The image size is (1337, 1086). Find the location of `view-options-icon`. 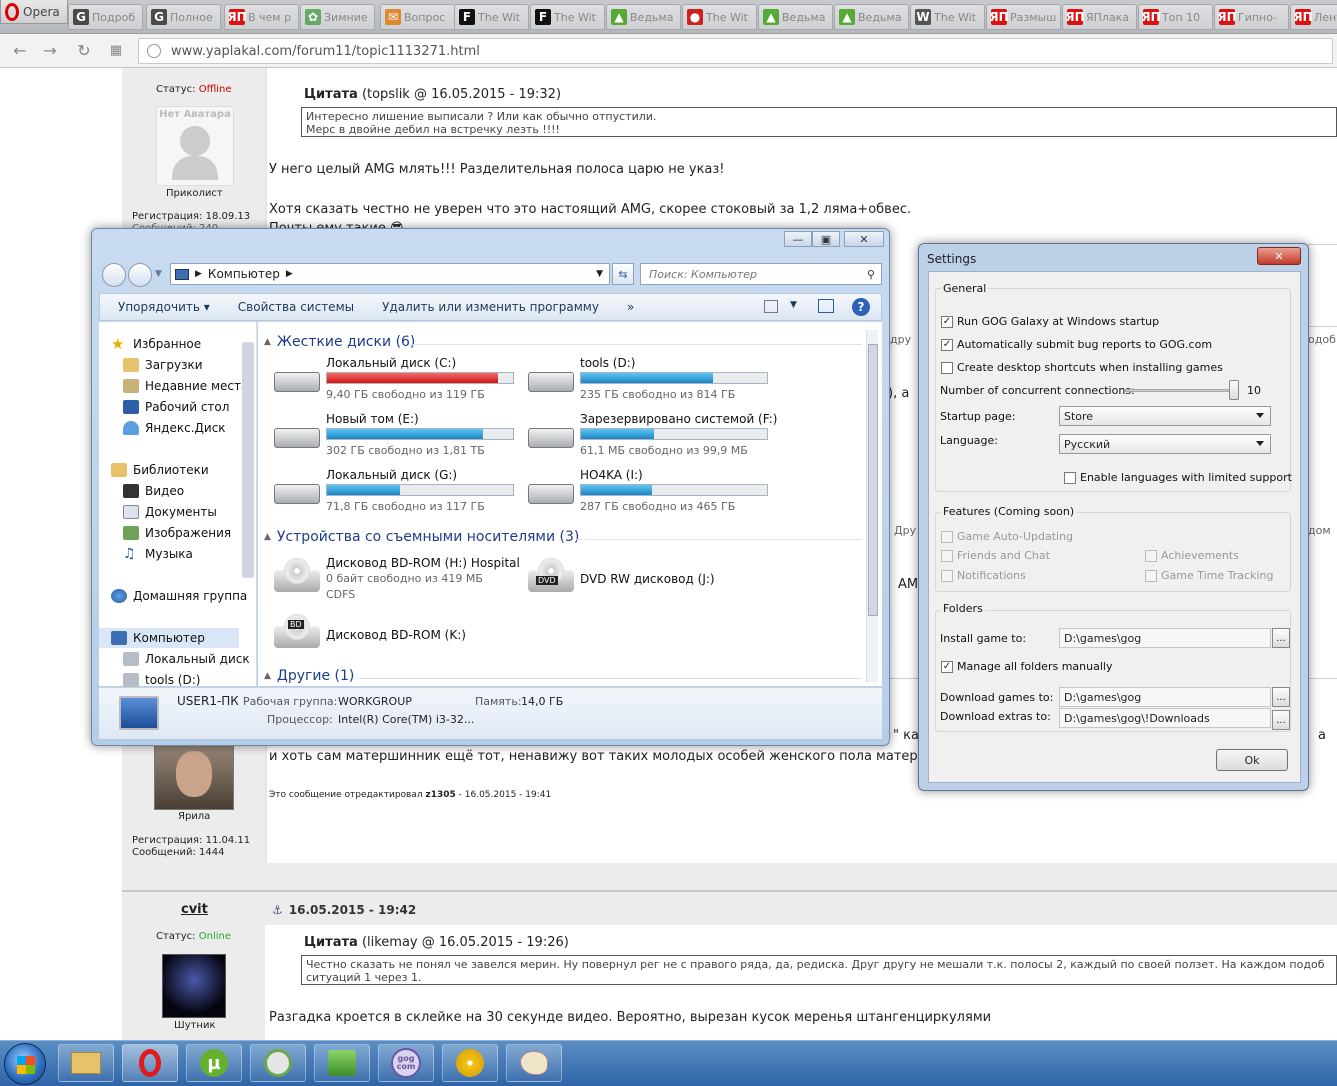

view-options-icon is located at coordinates (771, 306).